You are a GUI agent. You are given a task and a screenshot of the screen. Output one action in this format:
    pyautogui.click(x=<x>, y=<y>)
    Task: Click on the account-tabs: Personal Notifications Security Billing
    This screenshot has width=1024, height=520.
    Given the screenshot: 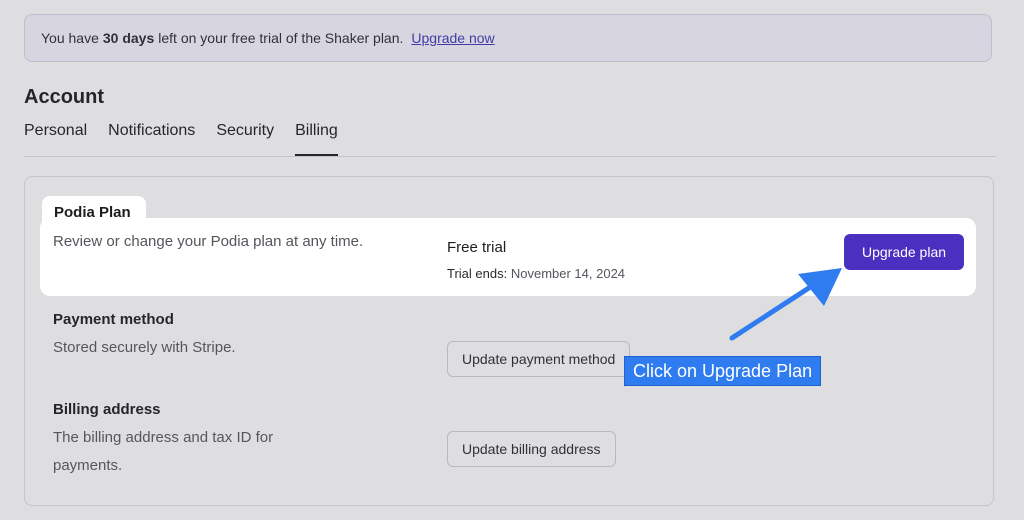 What is the action you would take?
    pyautogui.click(x=510, y=138)
    